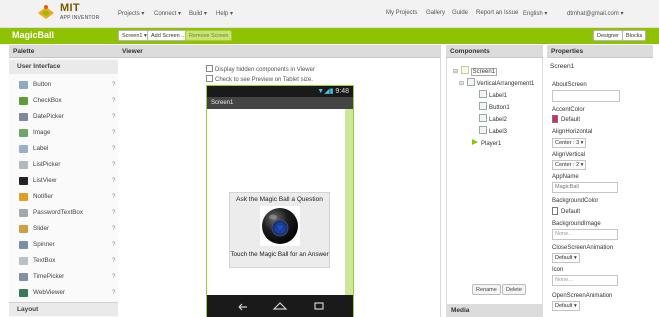 This screenshot has height=317, width=659. Describe the element at coordinates (67, 293) in the screenshot. I see `palette-item-webviewer: WebViewer ?` at that location.